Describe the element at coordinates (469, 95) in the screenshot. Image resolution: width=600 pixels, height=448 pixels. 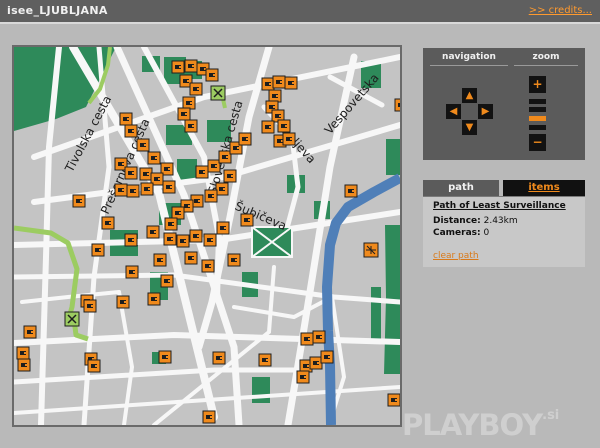
I see `pan-up-button: ▲` at that location.